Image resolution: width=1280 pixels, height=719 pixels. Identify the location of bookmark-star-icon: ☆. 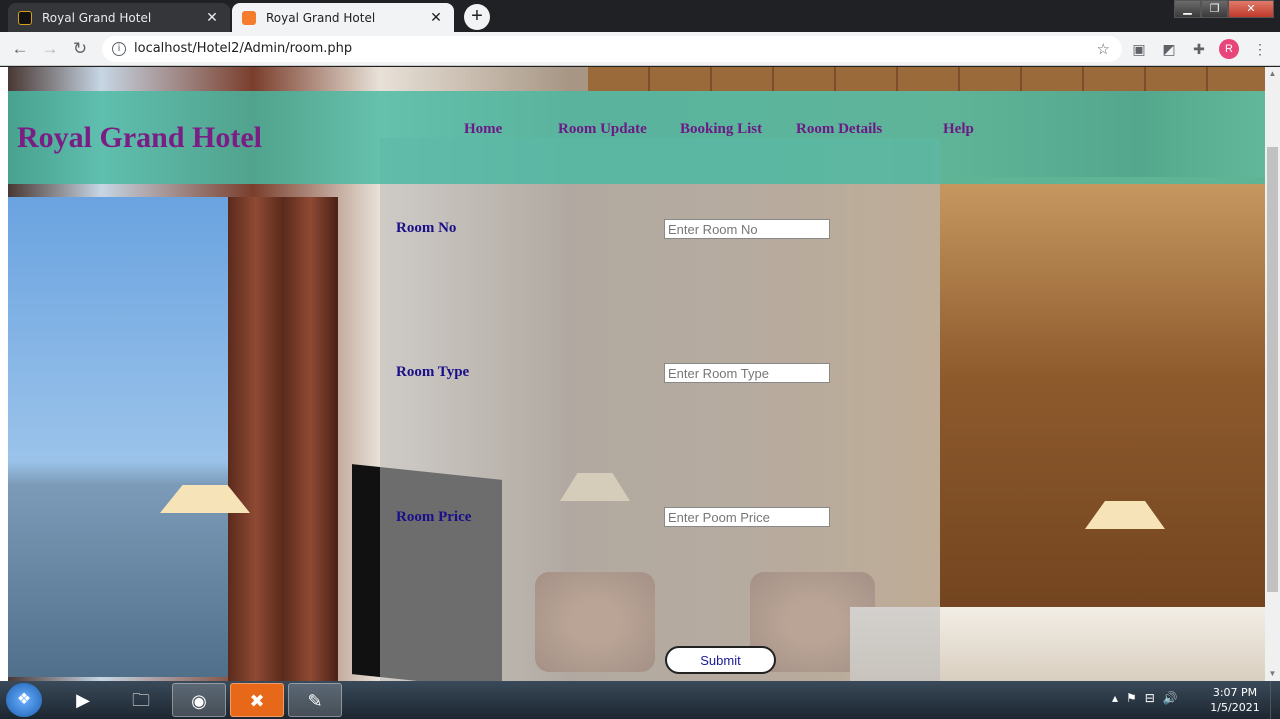
(1103, 49).